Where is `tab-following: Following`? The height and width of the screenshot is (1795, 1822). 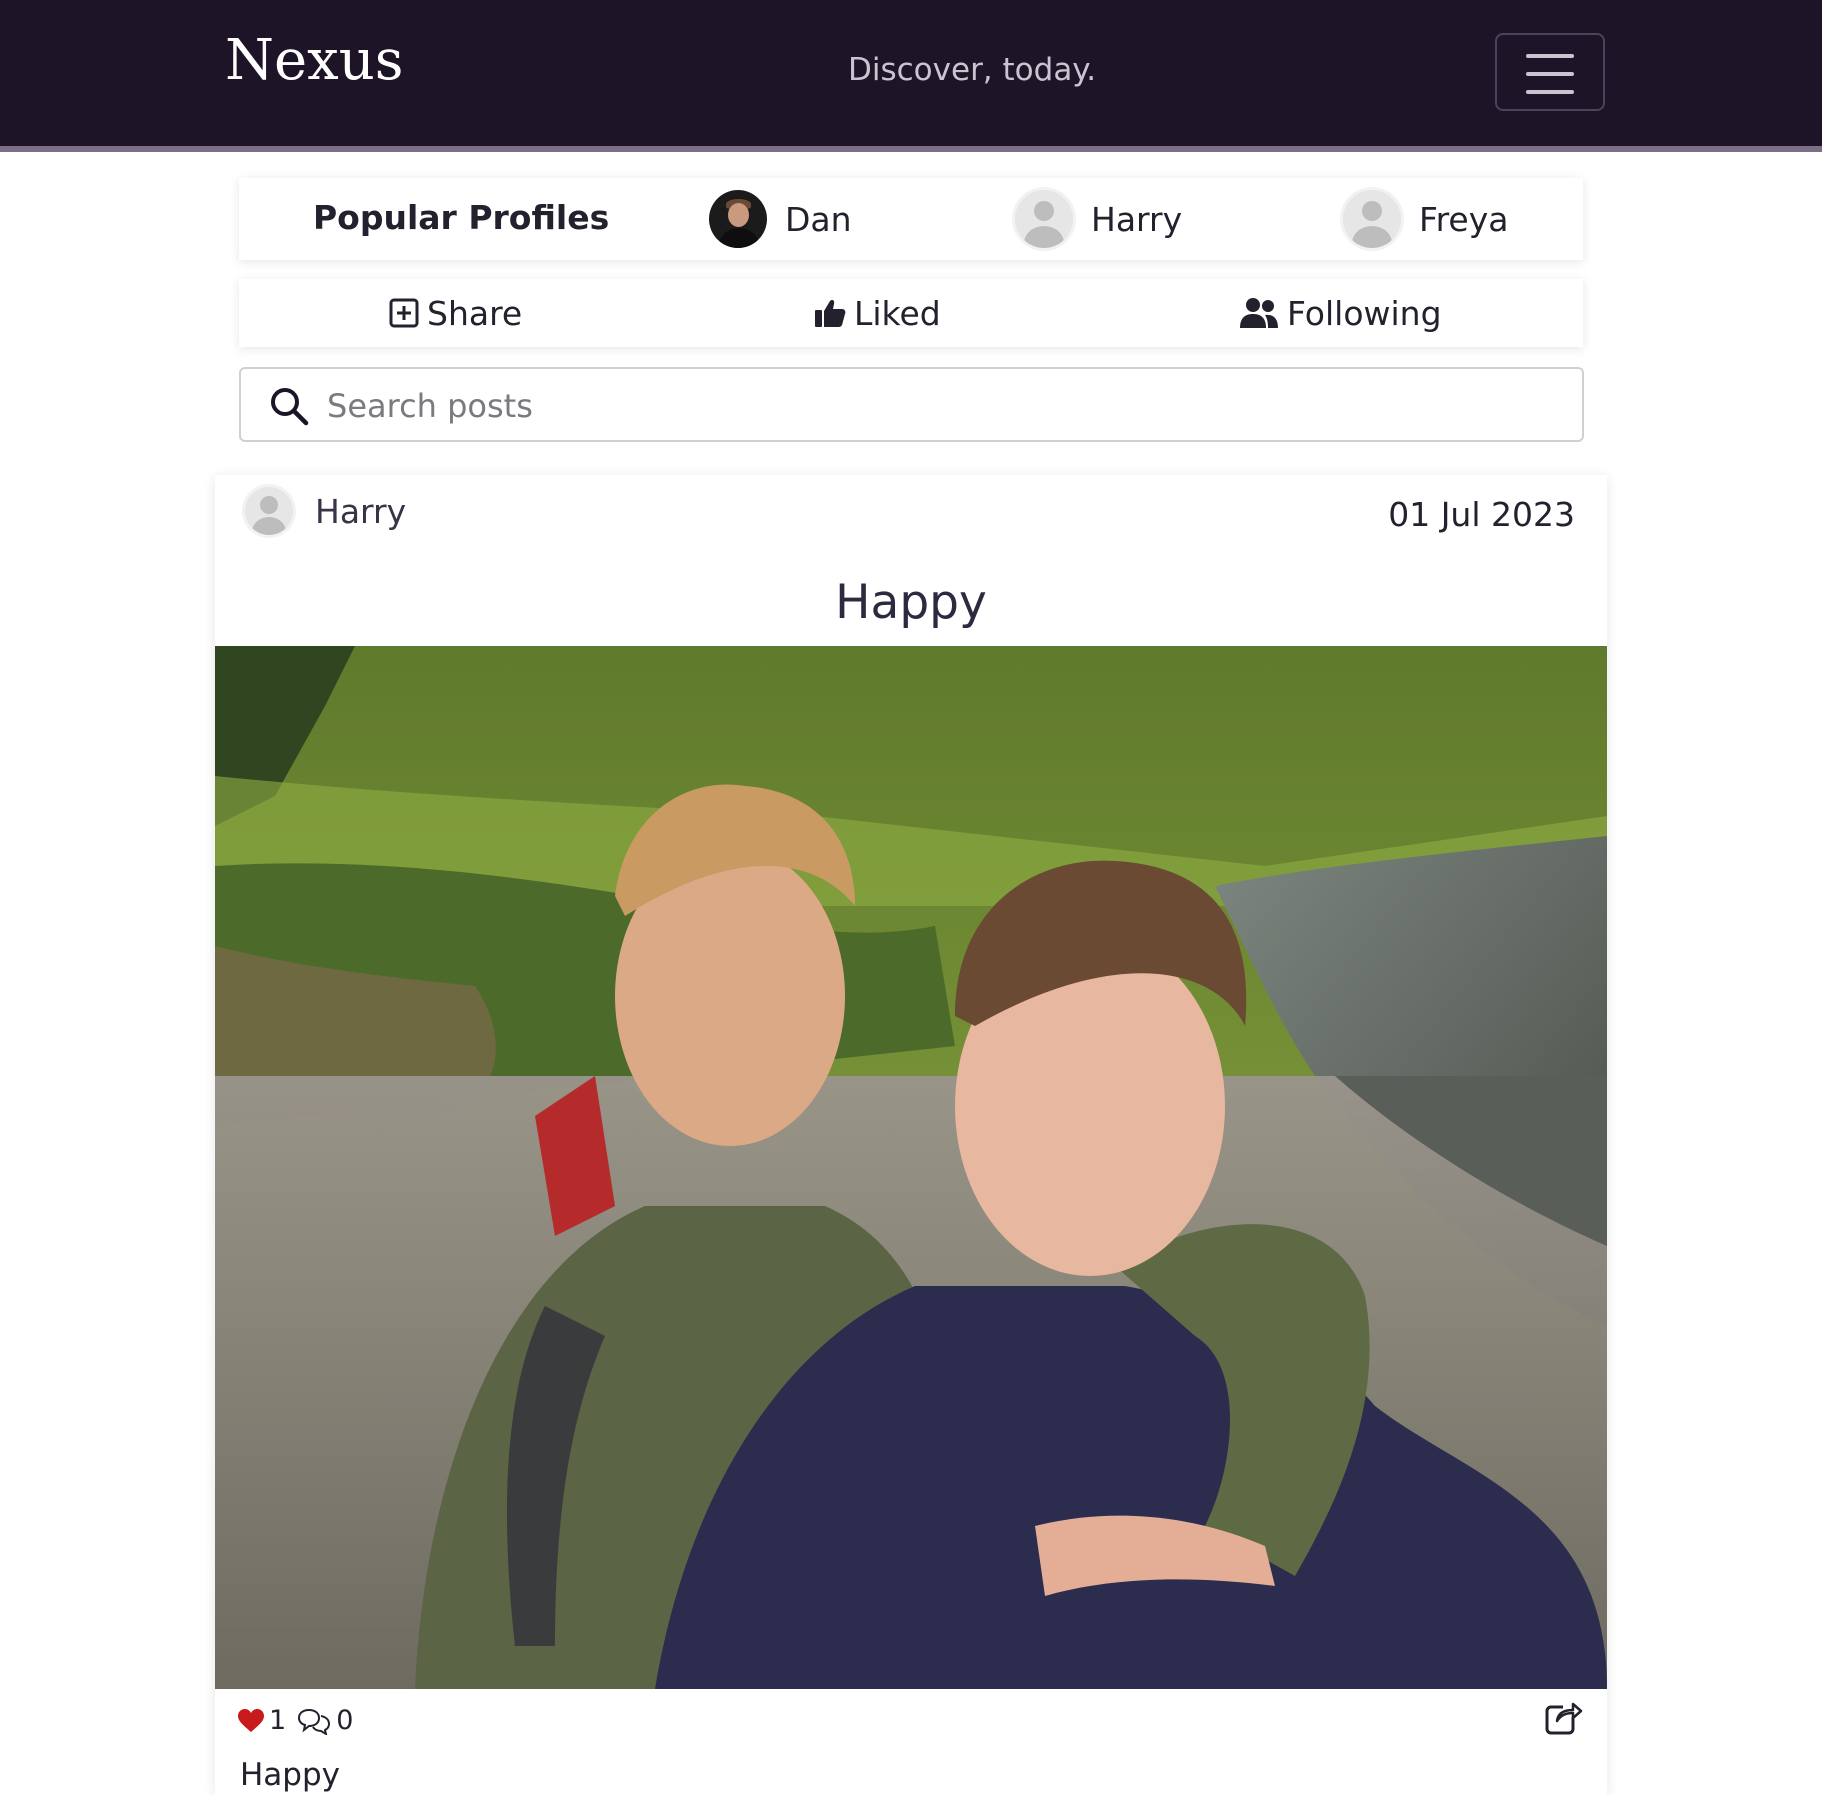 tab-following: Following is located at coordinates (1340, 313).